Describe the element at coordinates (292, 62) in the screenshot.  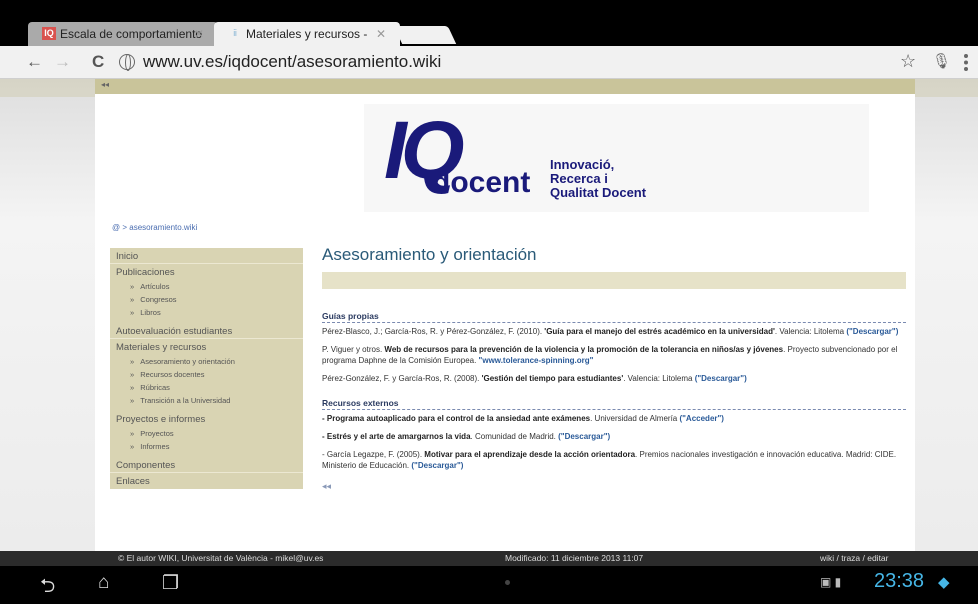
I see `address-bar: www.uv.es/iqdocent/asesoramiento.wiki` at that location.